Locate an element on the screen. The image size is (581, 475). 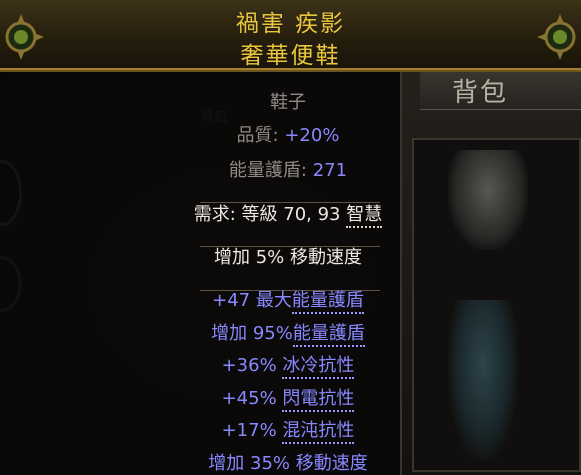
requirements-prefix: 需求: 等級 70, 93 is located at coordinates (270, 214).